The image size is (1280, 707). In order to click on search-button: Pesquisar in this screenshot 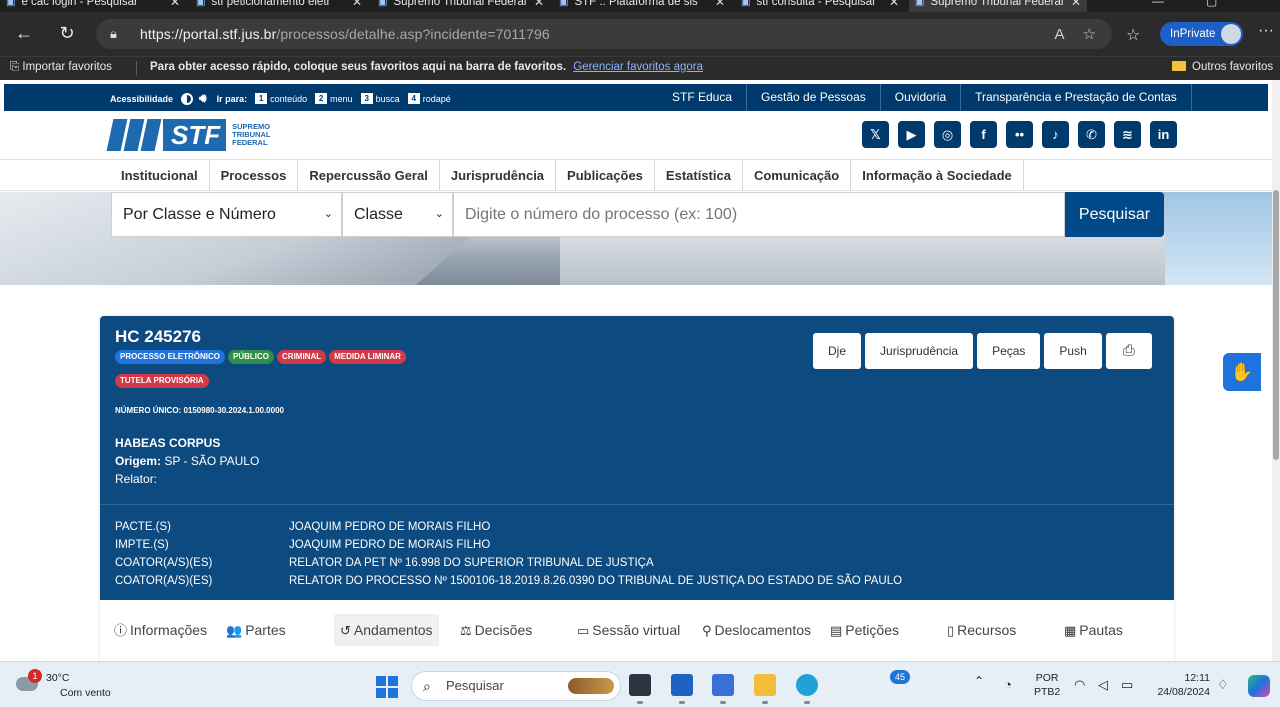, I will do `click(1114, 214)`.